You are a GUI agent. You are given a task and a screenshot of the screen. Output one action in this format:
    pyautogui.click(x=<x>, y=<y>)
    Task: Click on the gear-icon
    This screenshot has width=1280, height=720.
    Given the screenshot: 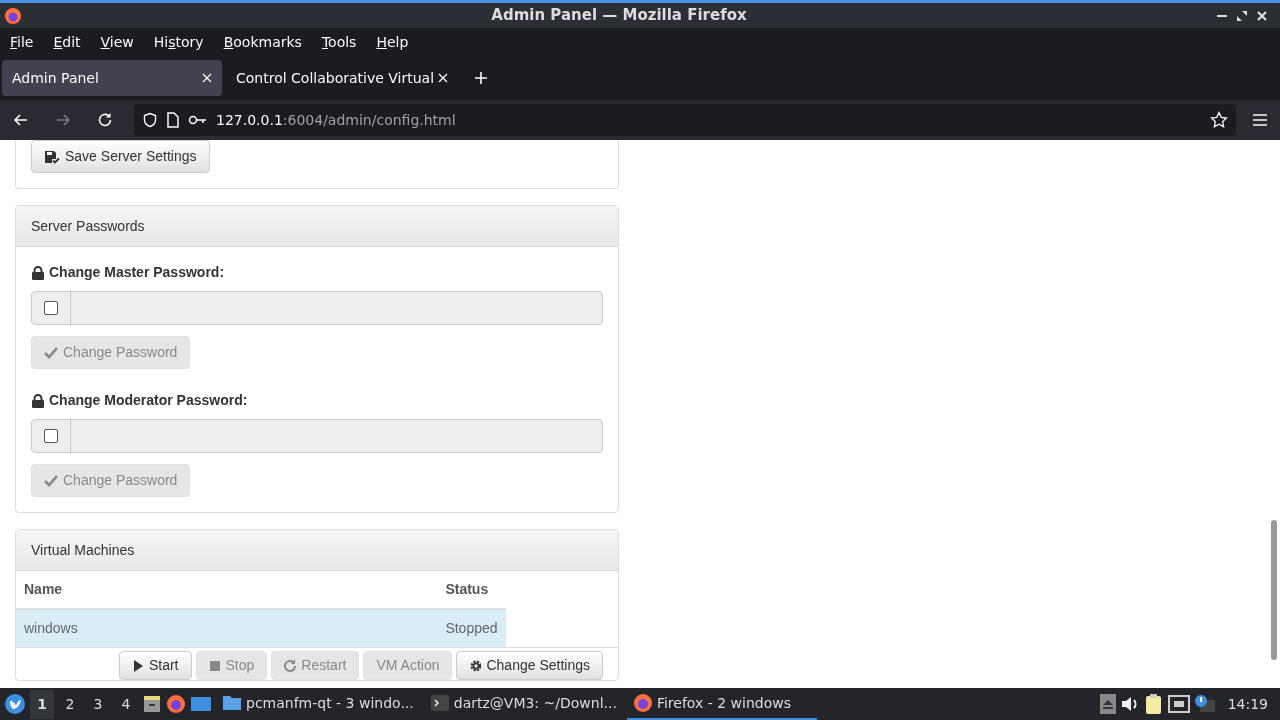 What is the action you would take?
    pyautogui.click(x=475, y=665)
    